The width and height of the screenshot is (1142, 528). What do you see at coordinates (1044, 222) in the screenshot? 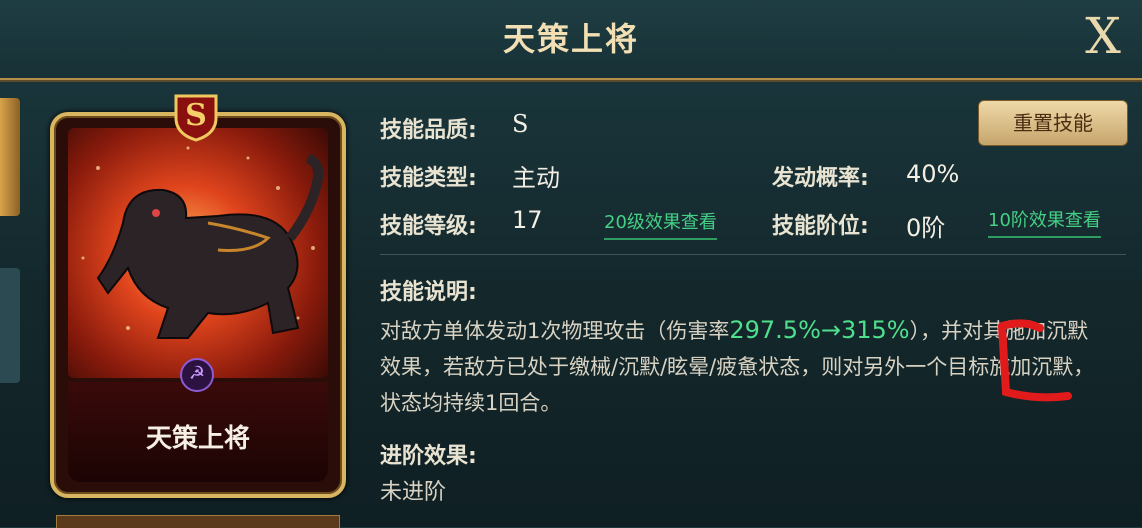
I see `rank-effect-link: 10阶效果查看` at bounding box center [1044, 222].